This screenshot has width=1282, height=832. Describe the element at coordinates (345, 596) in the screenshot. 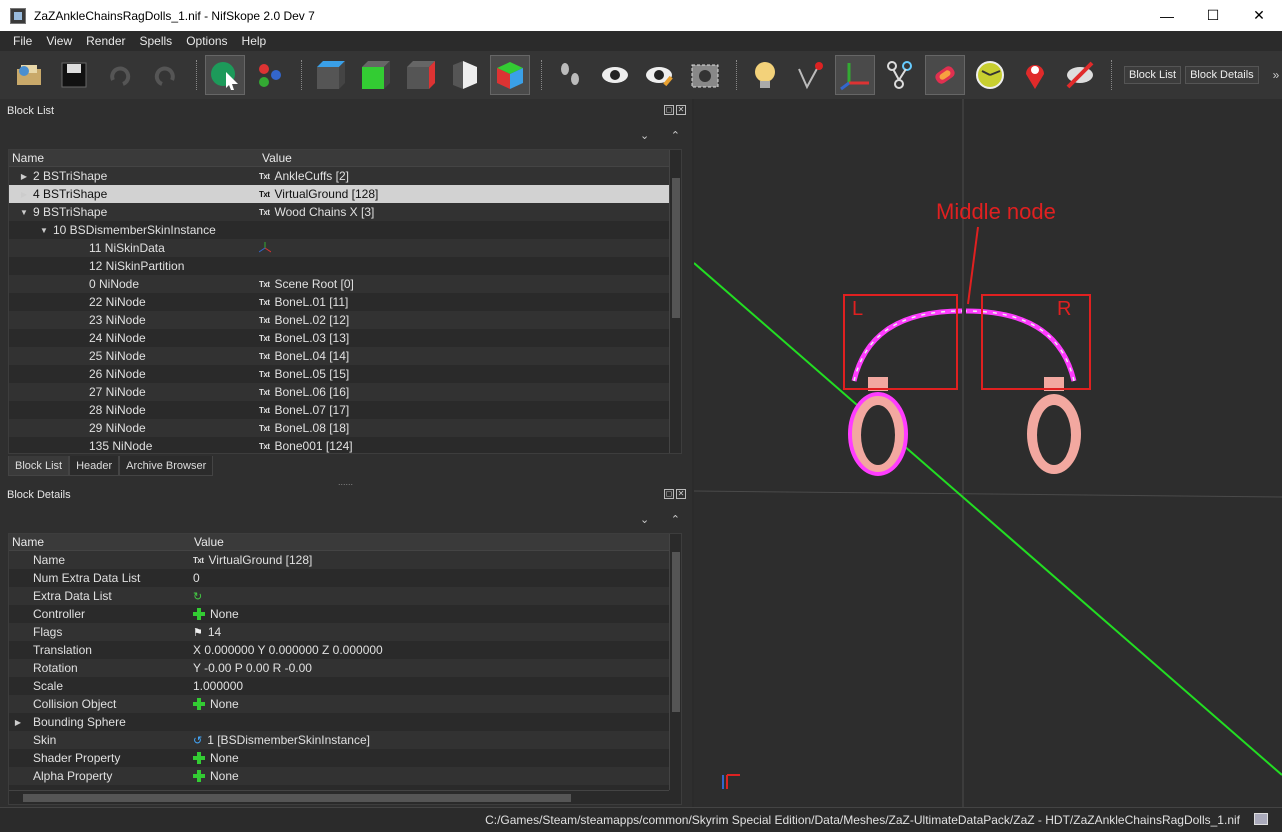

I see `detail-row: Extra Data List ↻` at that location.